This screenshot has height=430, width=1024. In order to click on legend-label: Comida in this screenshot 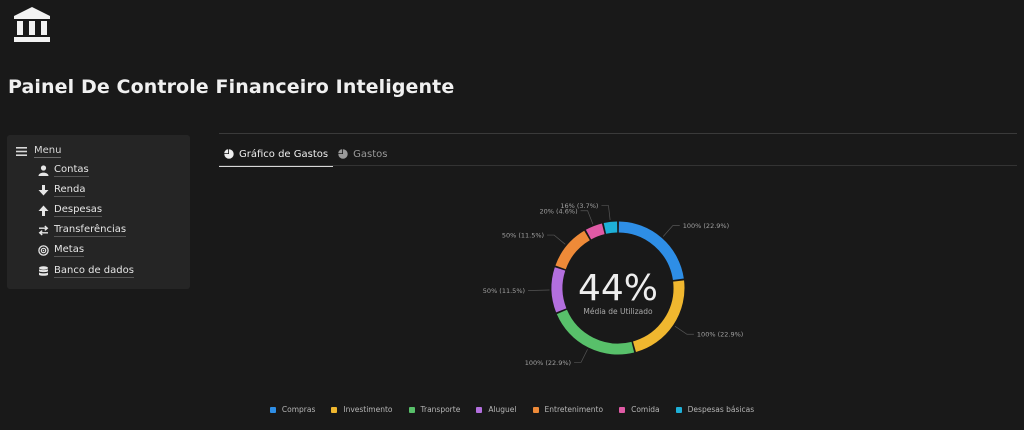, I will do `click(645, 409)`.